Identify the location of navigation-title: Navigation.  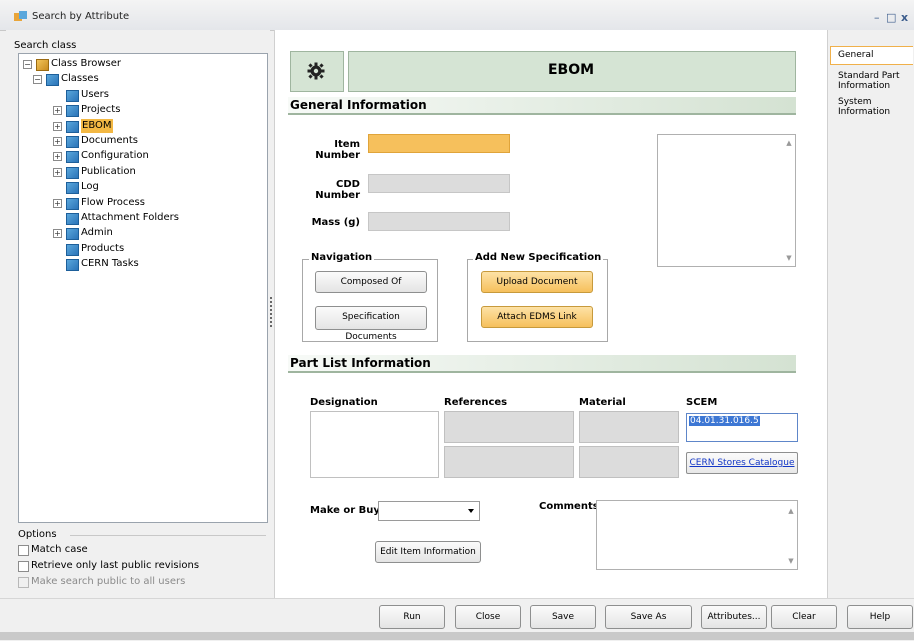
(342, 257).